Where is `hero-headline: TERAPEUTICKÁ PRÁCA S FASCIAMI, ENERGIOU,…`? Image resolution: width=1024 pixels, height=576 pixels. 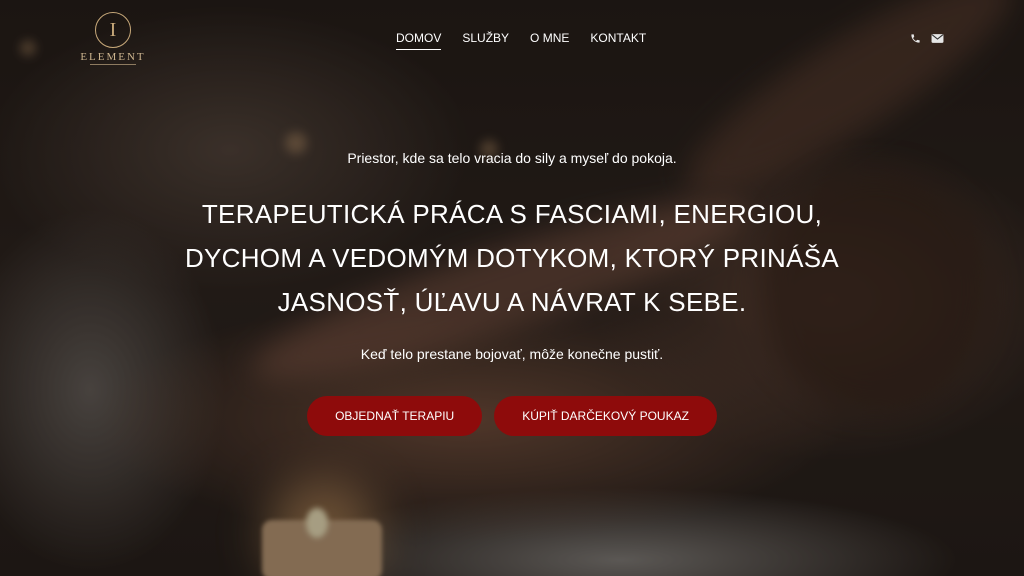 hero-headline: TERAPEUTICKÁ PRÁCA S FASCIAMI, ENERGIOU,… is located at coordinates (512, 258).